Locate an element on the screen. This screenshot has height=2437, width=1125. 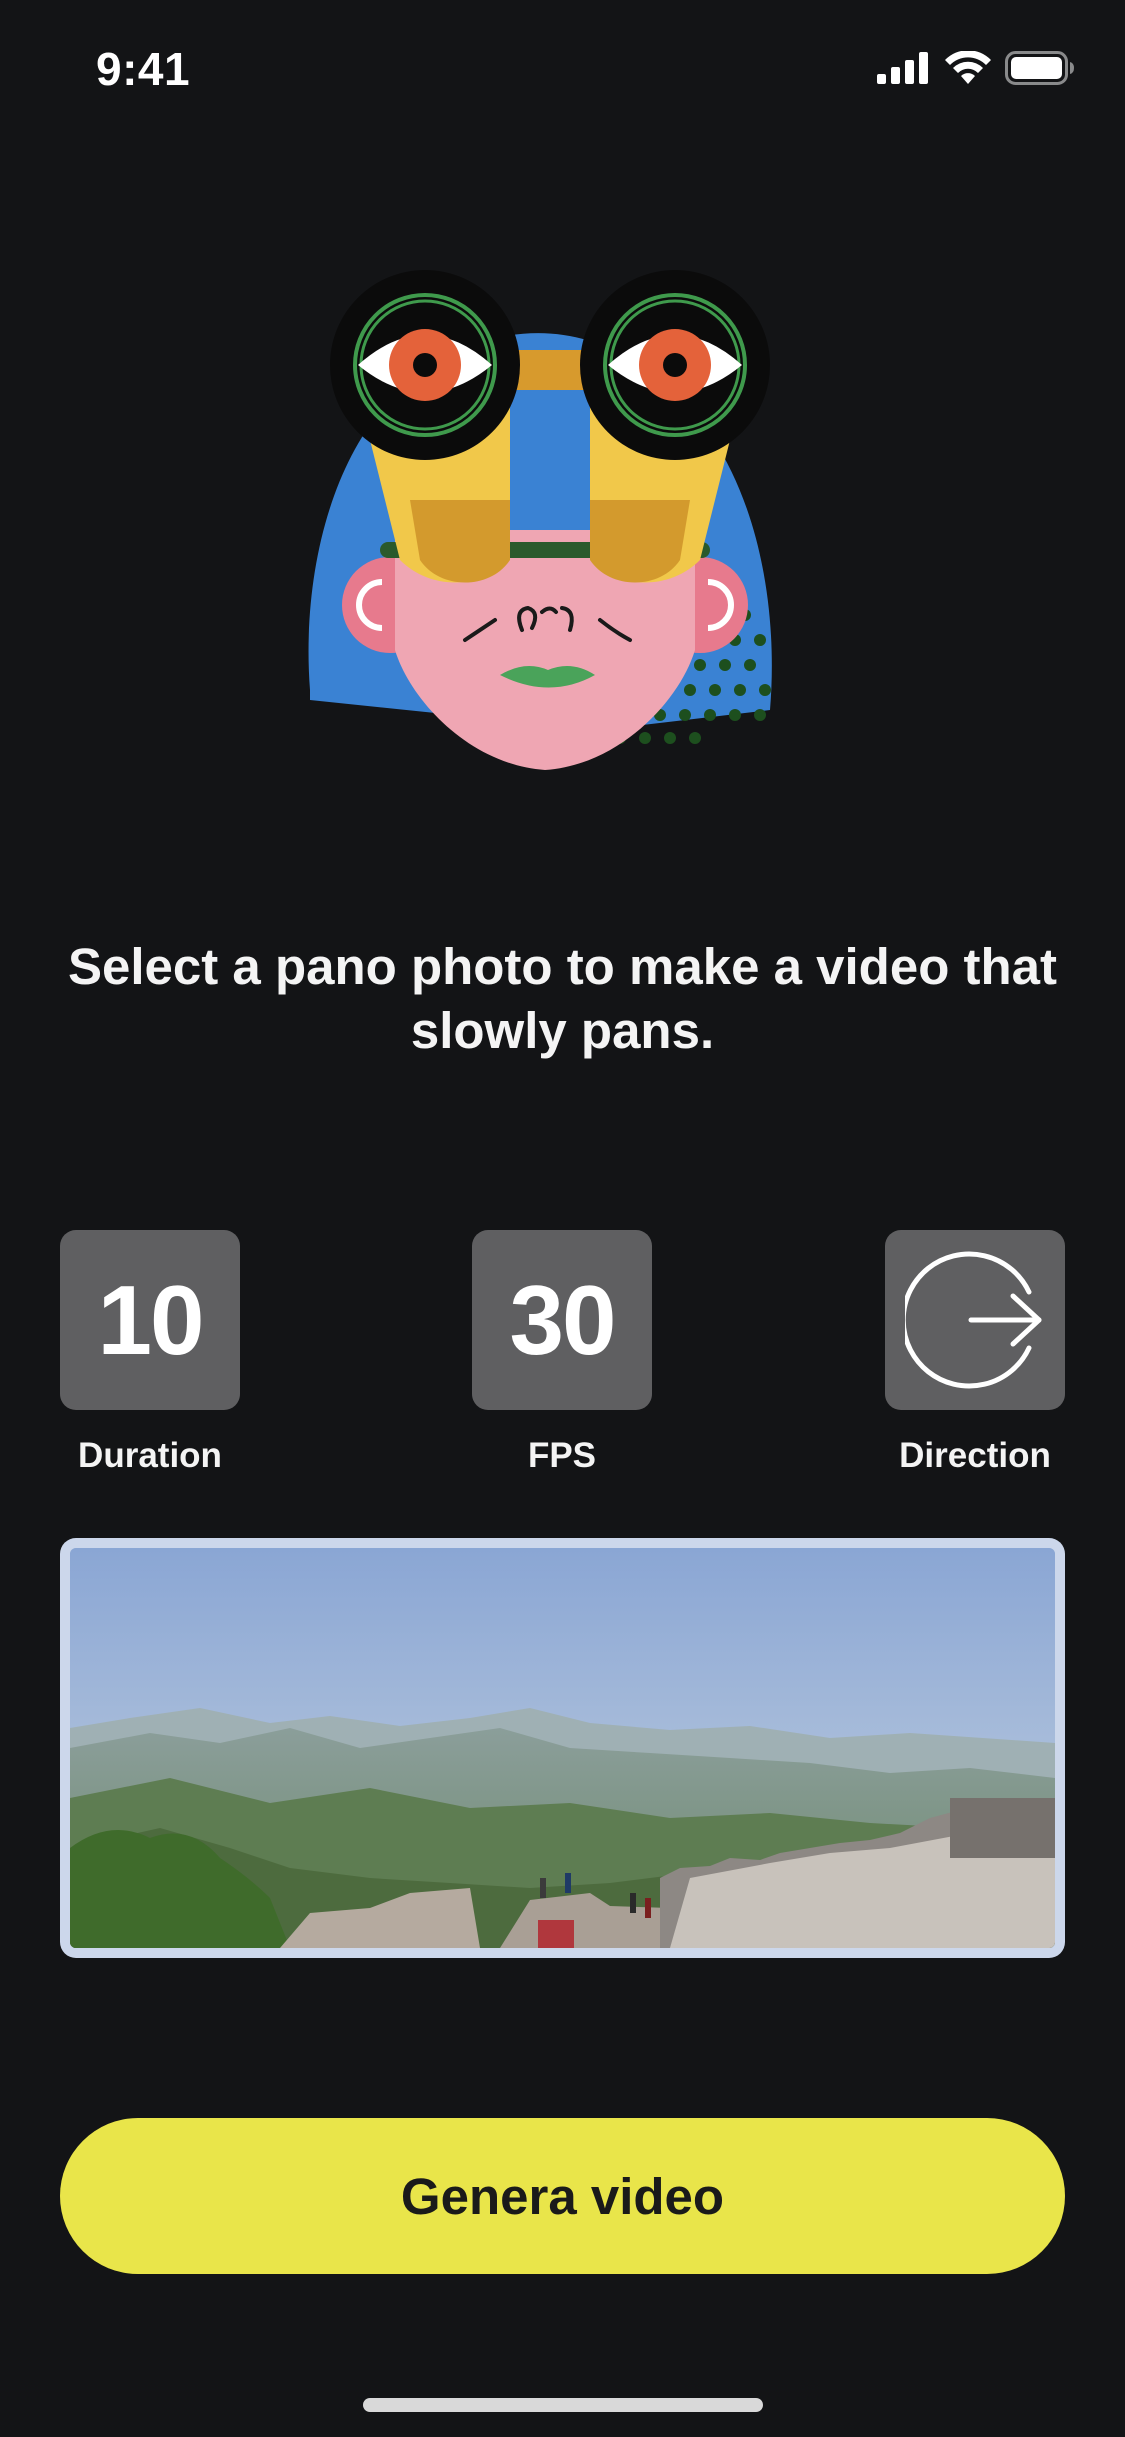
direction-setting: Direction is located at coordinates (975, 1353).